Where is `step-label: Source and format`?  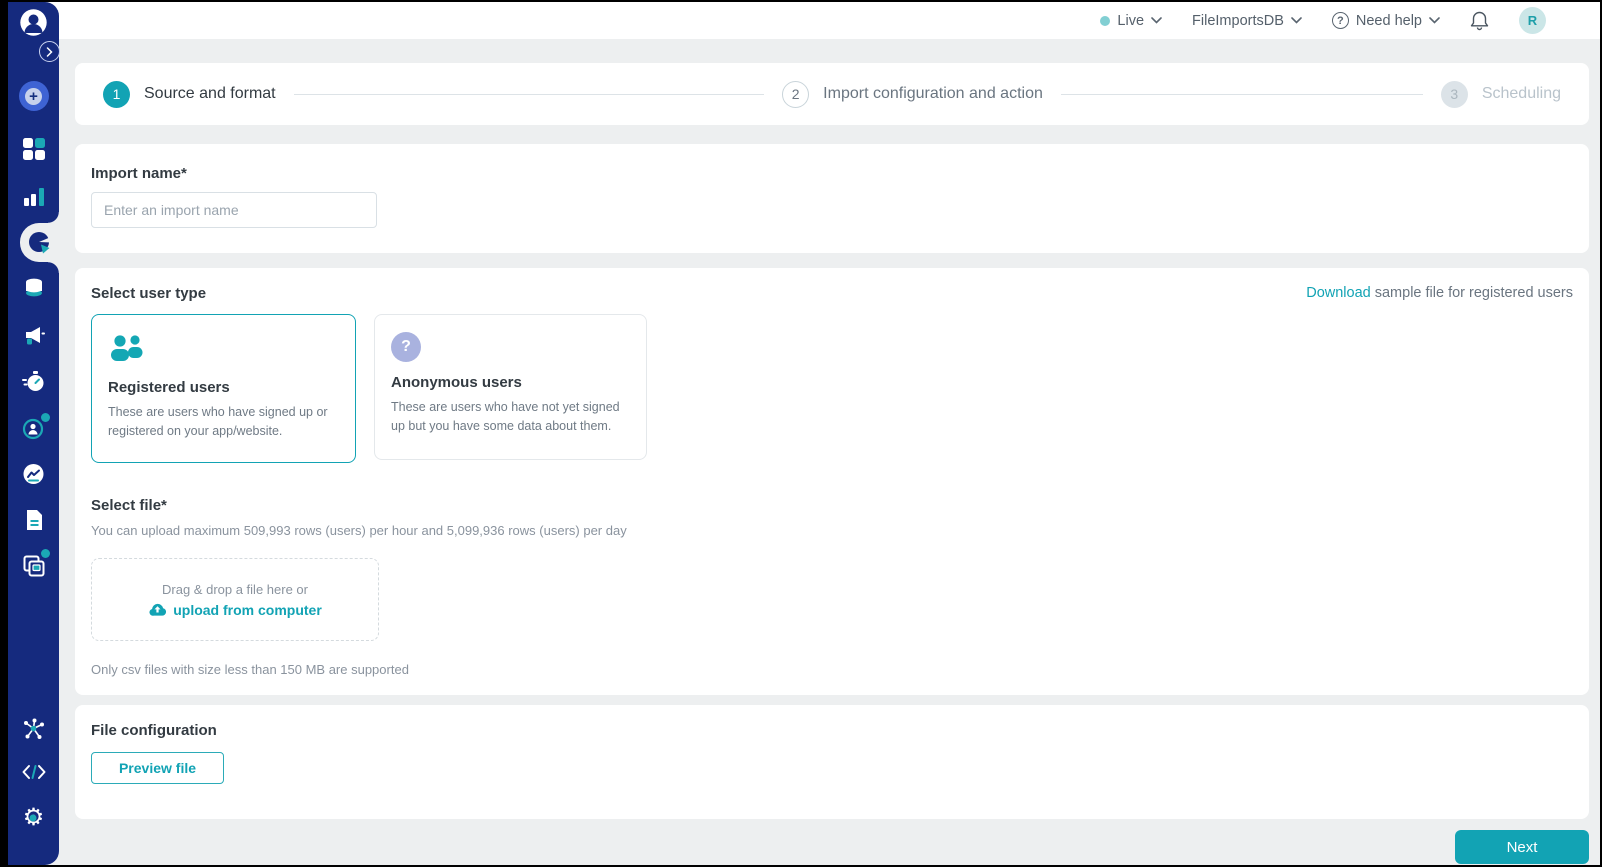 step-label: Source and format is located at coordinates (210, 93).